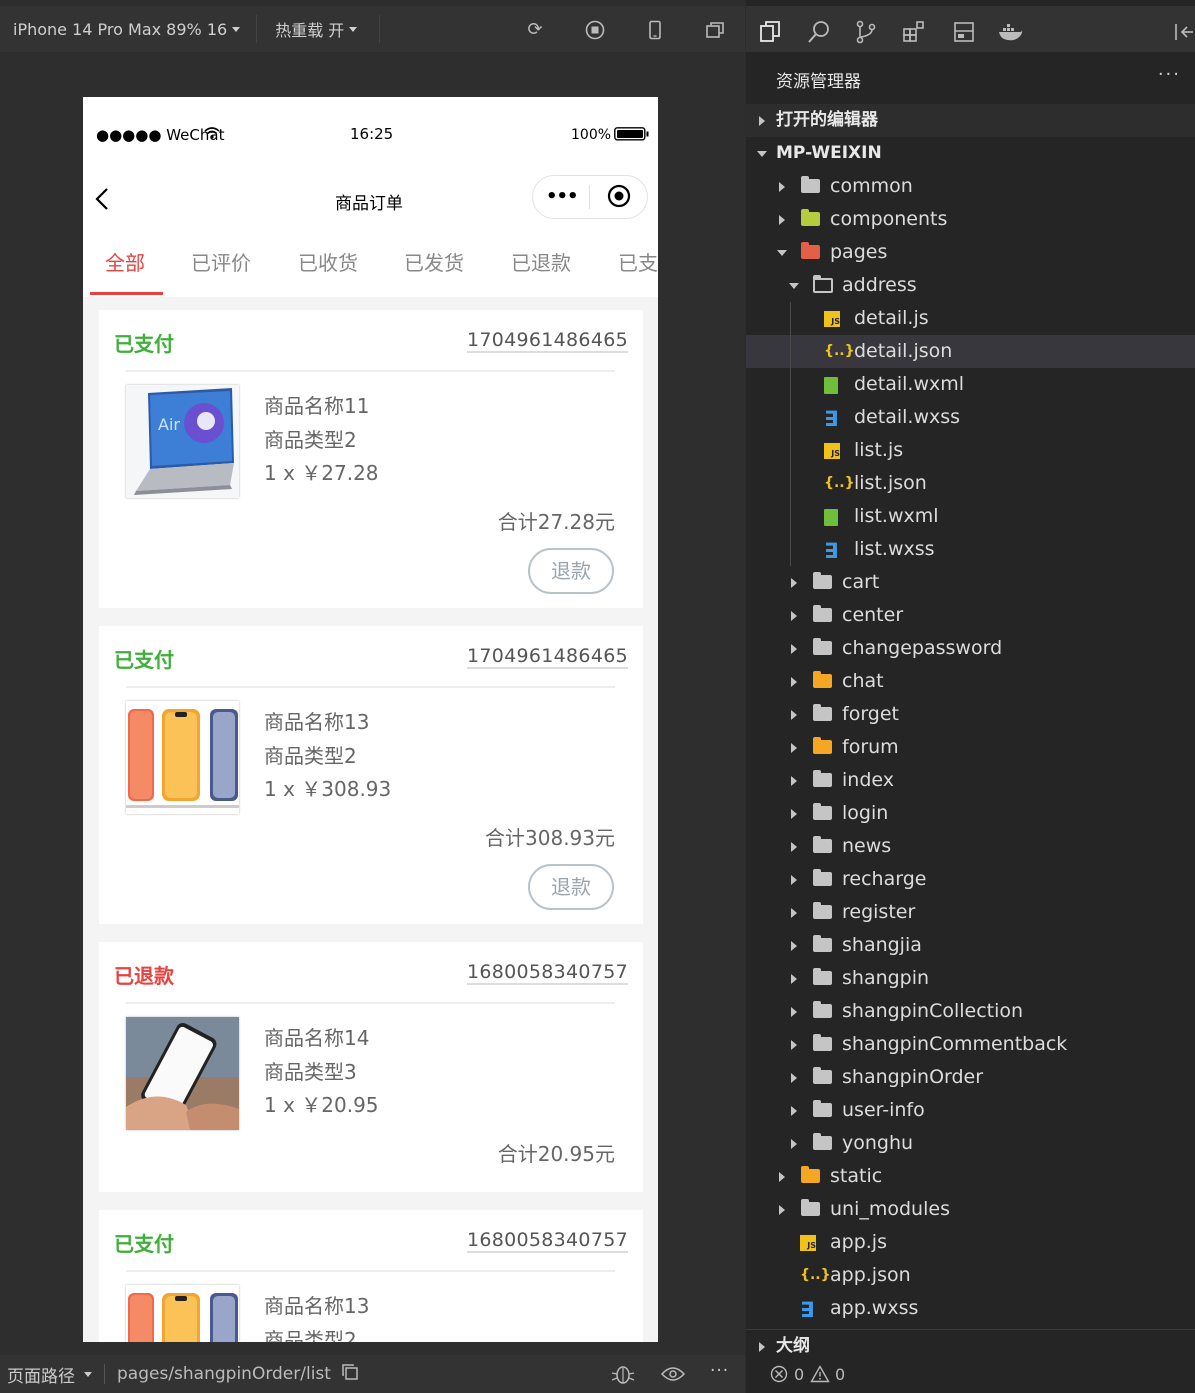 The width and height of the screenshot is (1195, 1393). Describe the element at coordinates (970, 450) in the screenshot. I see `tree-file: JS list.js` at that location.